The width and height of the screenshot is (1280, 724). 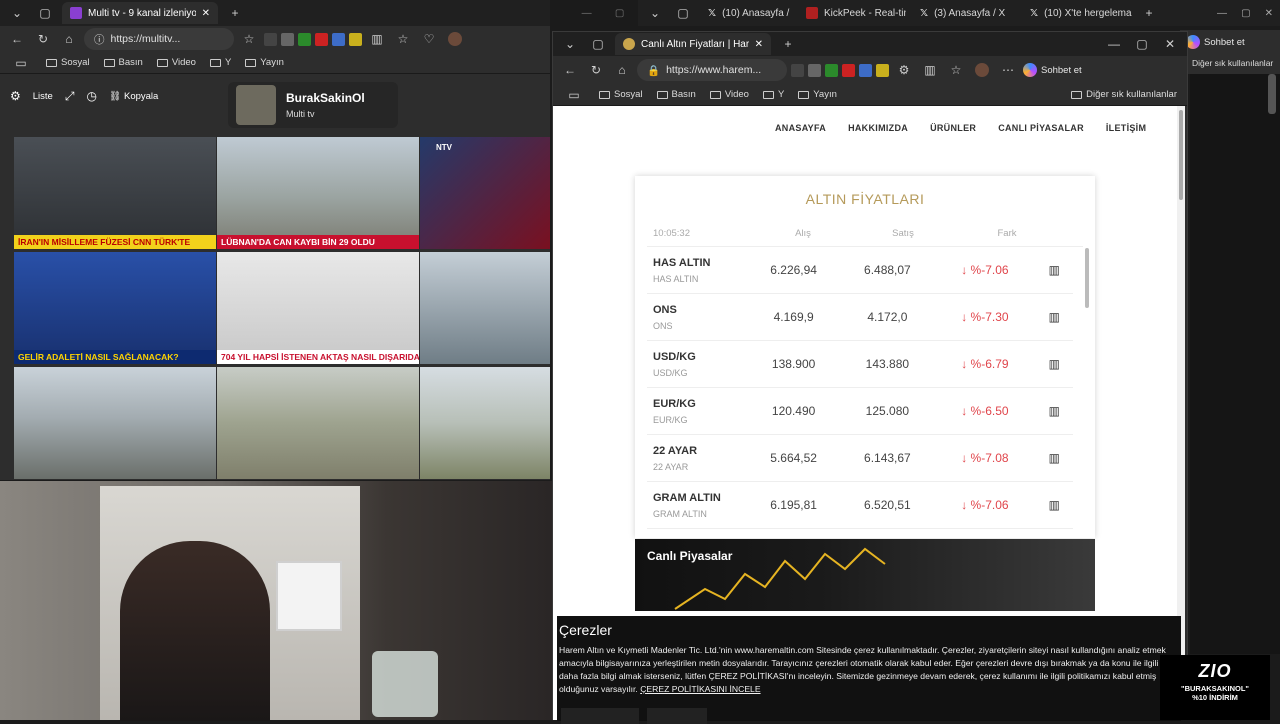 What do you see at coordinates (1126, 128) in the screenshot?
I see `nav-iletisim: İLETİŞİM` at bounding box center [1126, 128].